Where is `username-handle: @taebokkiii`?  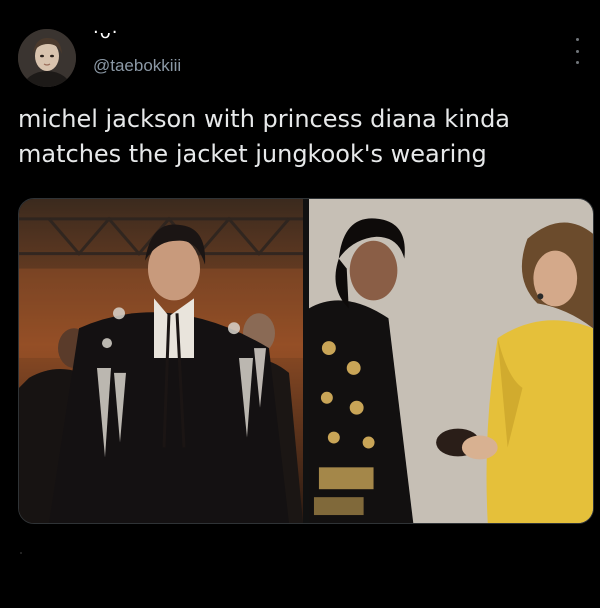 username-handle: @taebokkiii is located at coordinates (137, 66).